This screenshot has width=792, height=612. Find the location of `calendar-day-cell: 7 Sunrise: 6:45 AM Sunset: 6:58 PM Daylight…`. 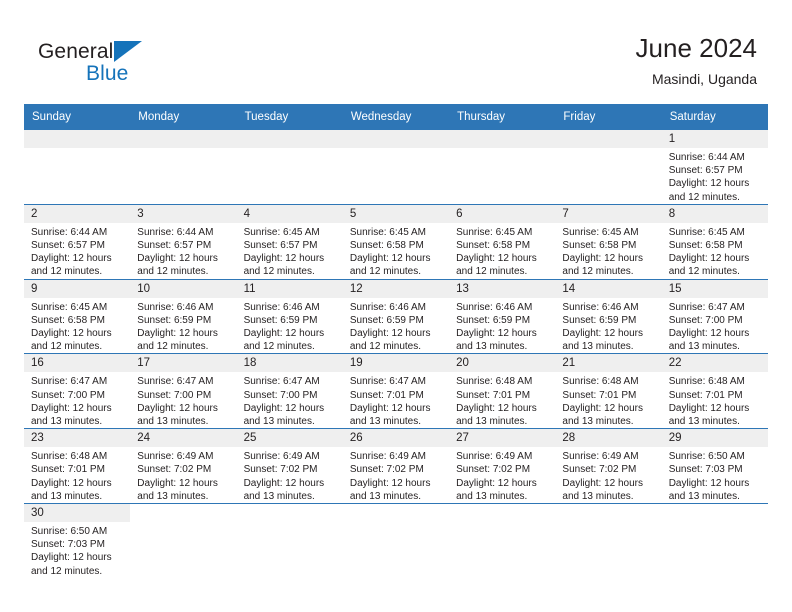

calendar-day-cell: 7 Sunrise: 6:45 AM Sunset: 6:58 PM Daylight… is located at coordinates (608, 241).